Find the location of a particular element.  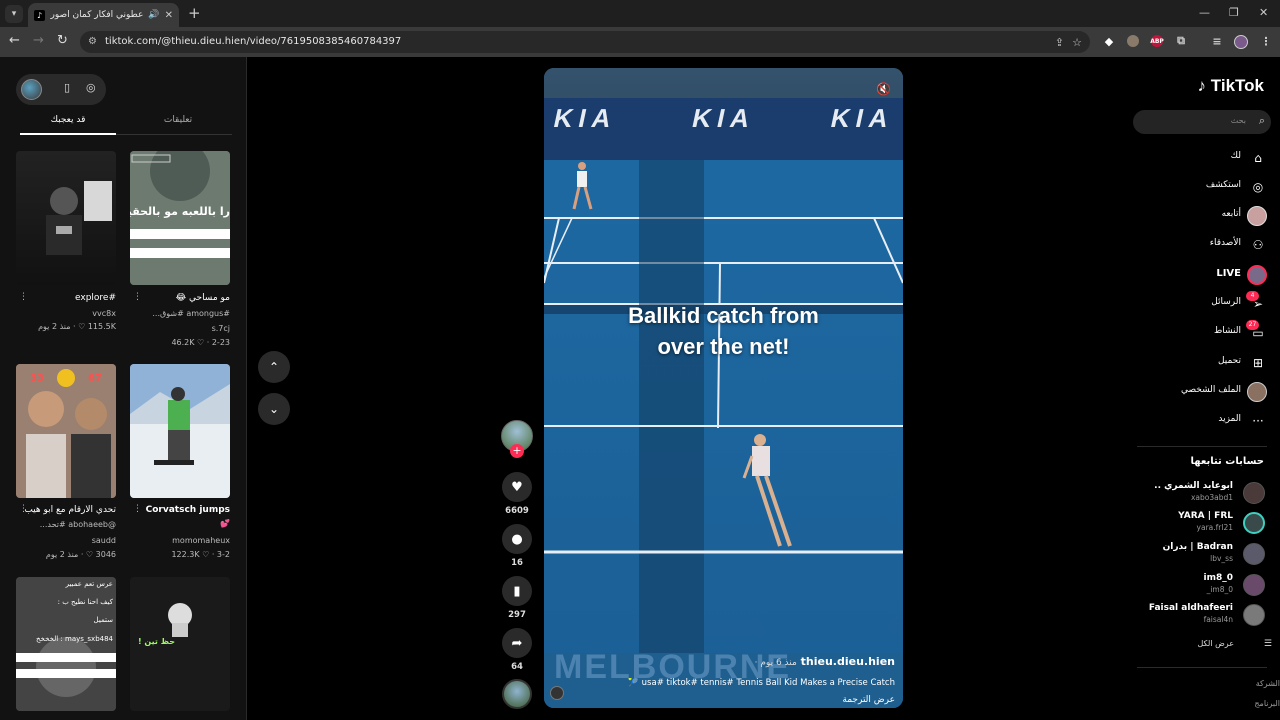

mini-player-bar: ▯ ◎ is located at coordinates (61, 89).